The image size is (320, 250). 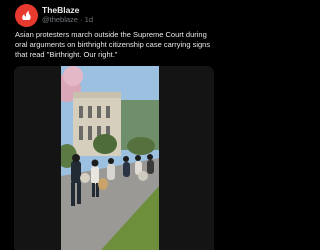 I want to click on author-meta: @theblaze · 1d, so click(x=67, y=19).